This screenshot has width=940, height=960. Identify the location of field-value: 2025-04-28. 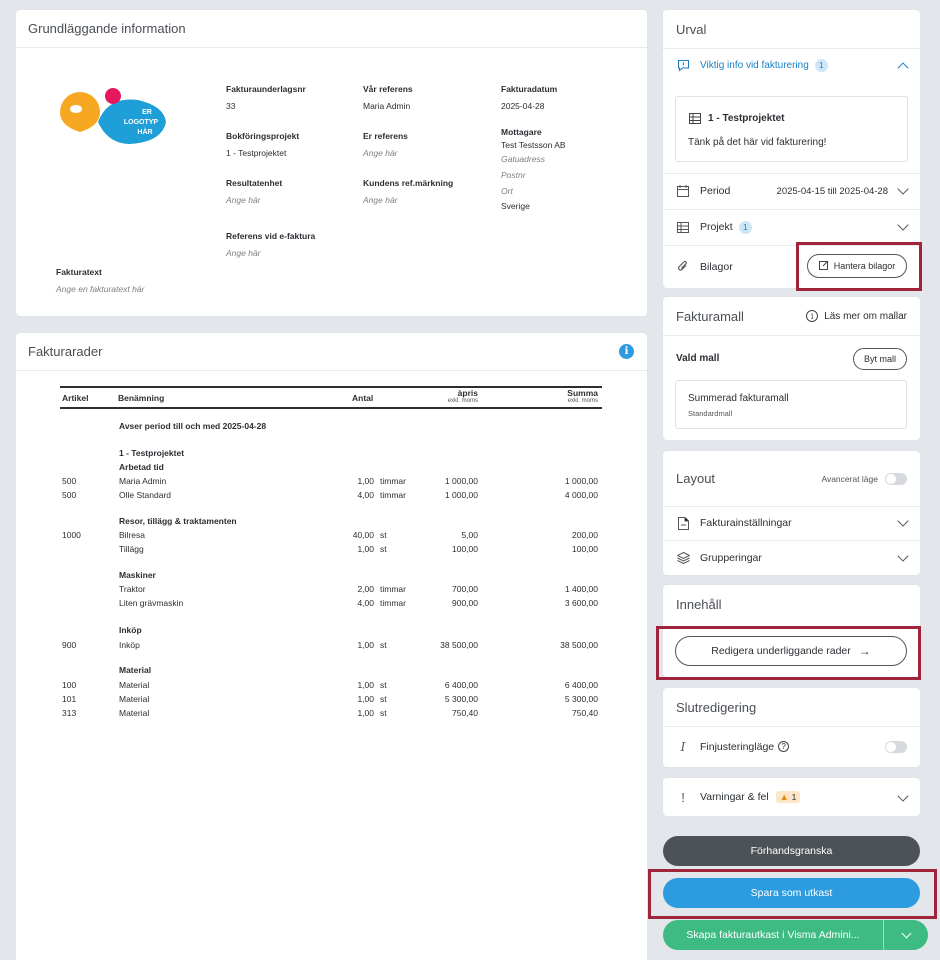
(529, 106).